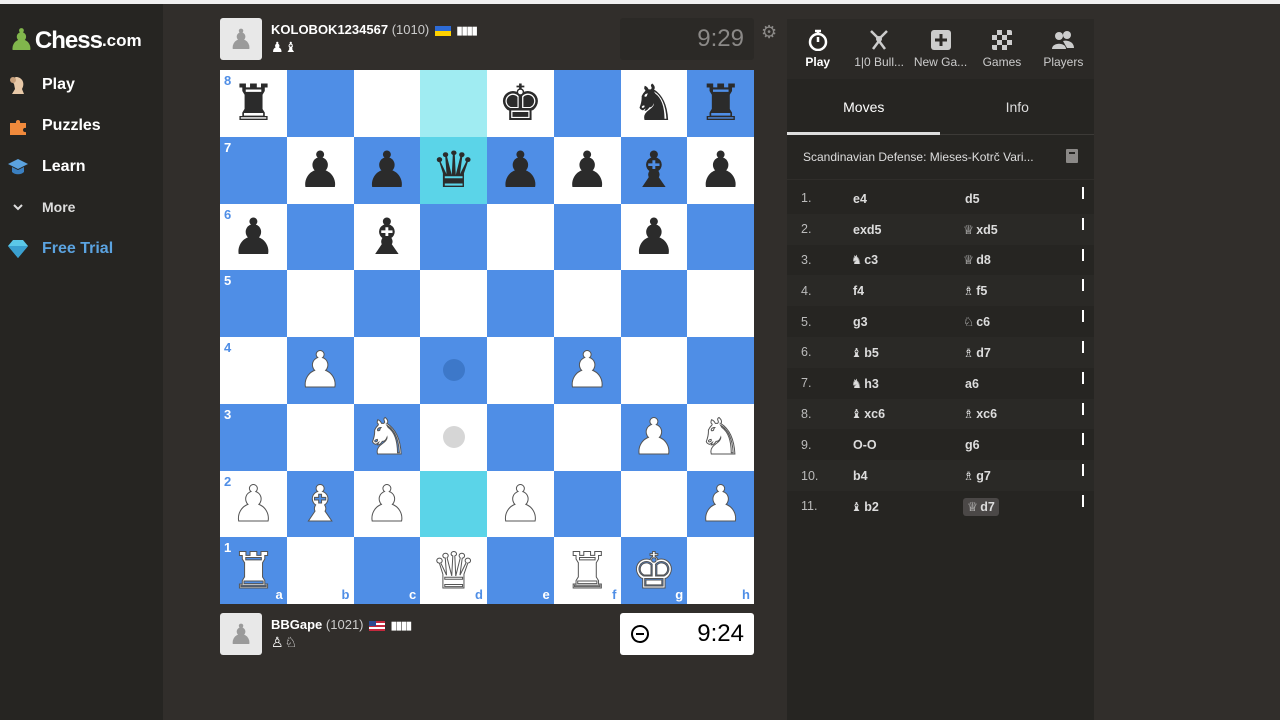 The height and width of the screenshot is (720, 1280). I want to click on square-f1: ♜ f, so click(587, 570).